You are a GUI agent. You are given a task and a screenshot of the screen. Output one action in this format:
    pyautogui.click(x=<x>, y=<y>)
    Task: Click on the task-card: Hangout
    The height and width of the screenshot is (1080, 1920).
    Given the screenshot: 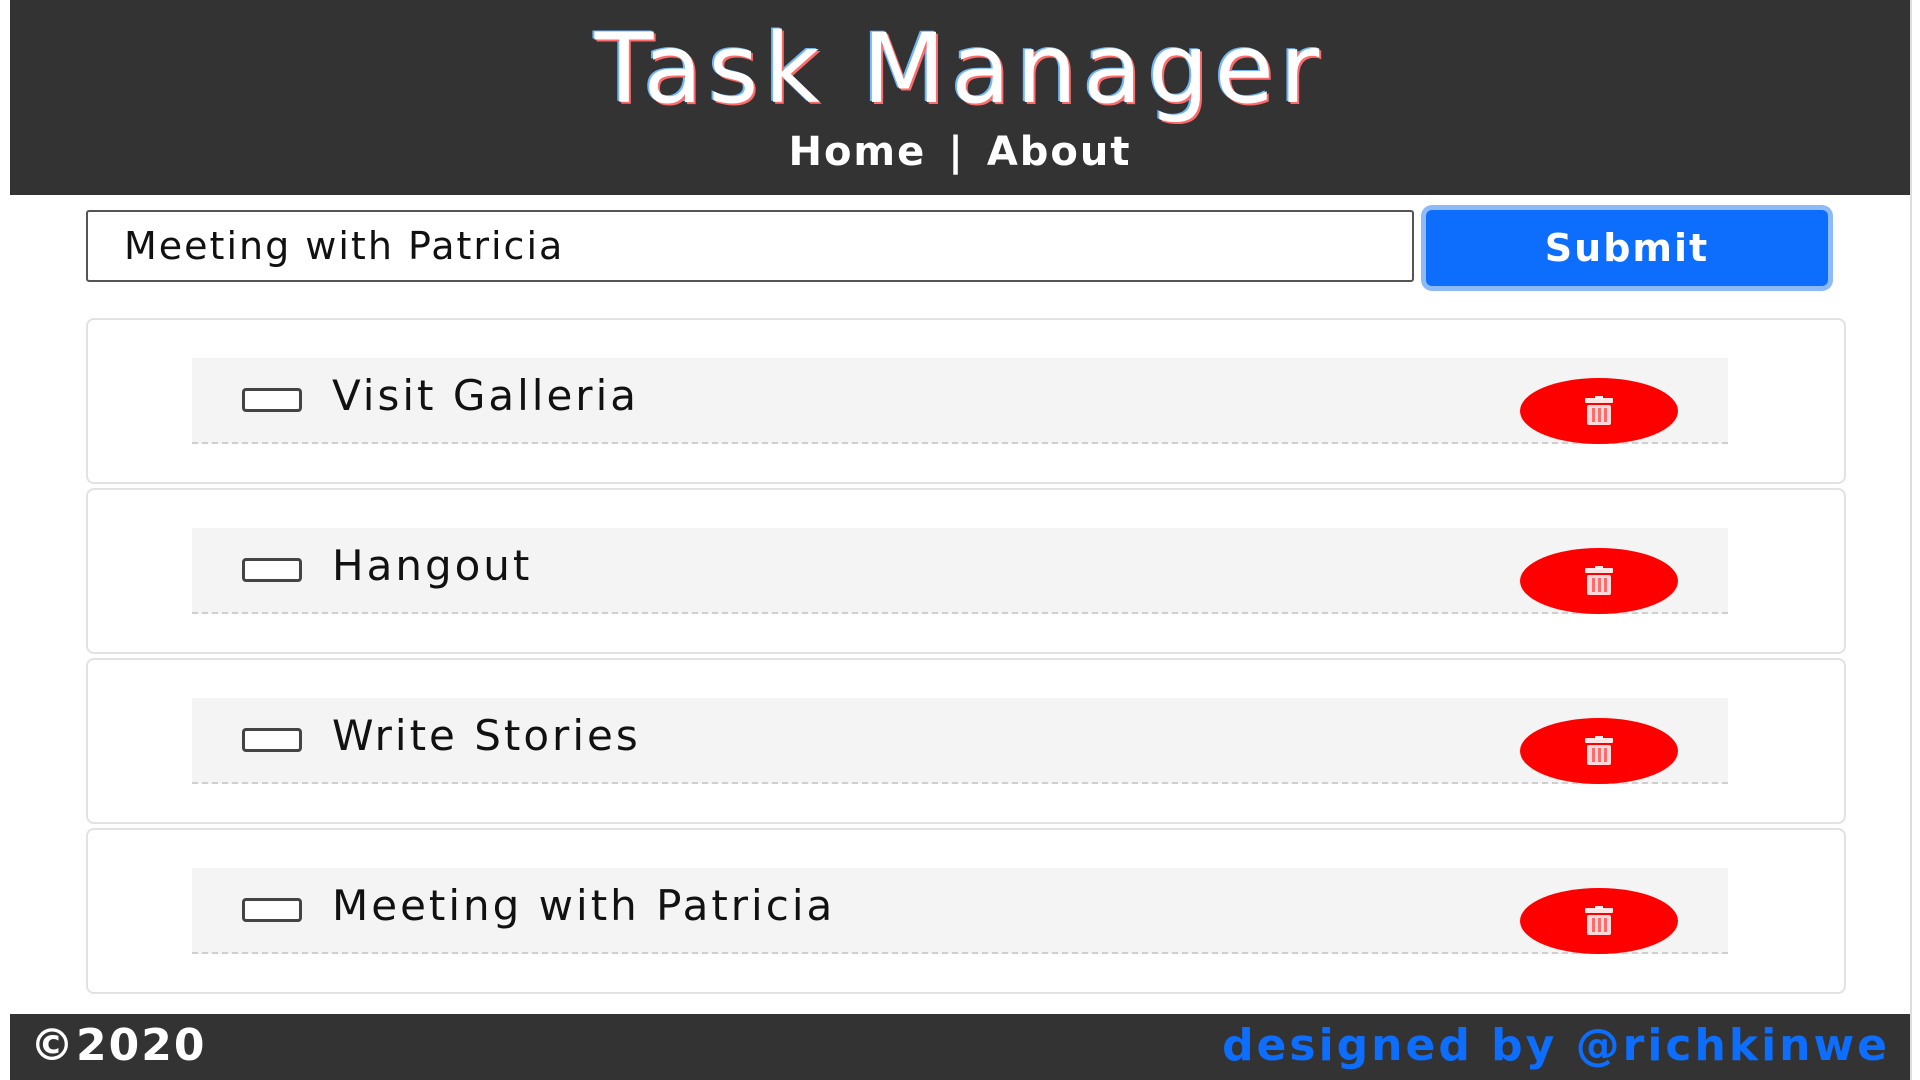 What is the action you would take?
    pyautogui.click(x=966, y=571)
    